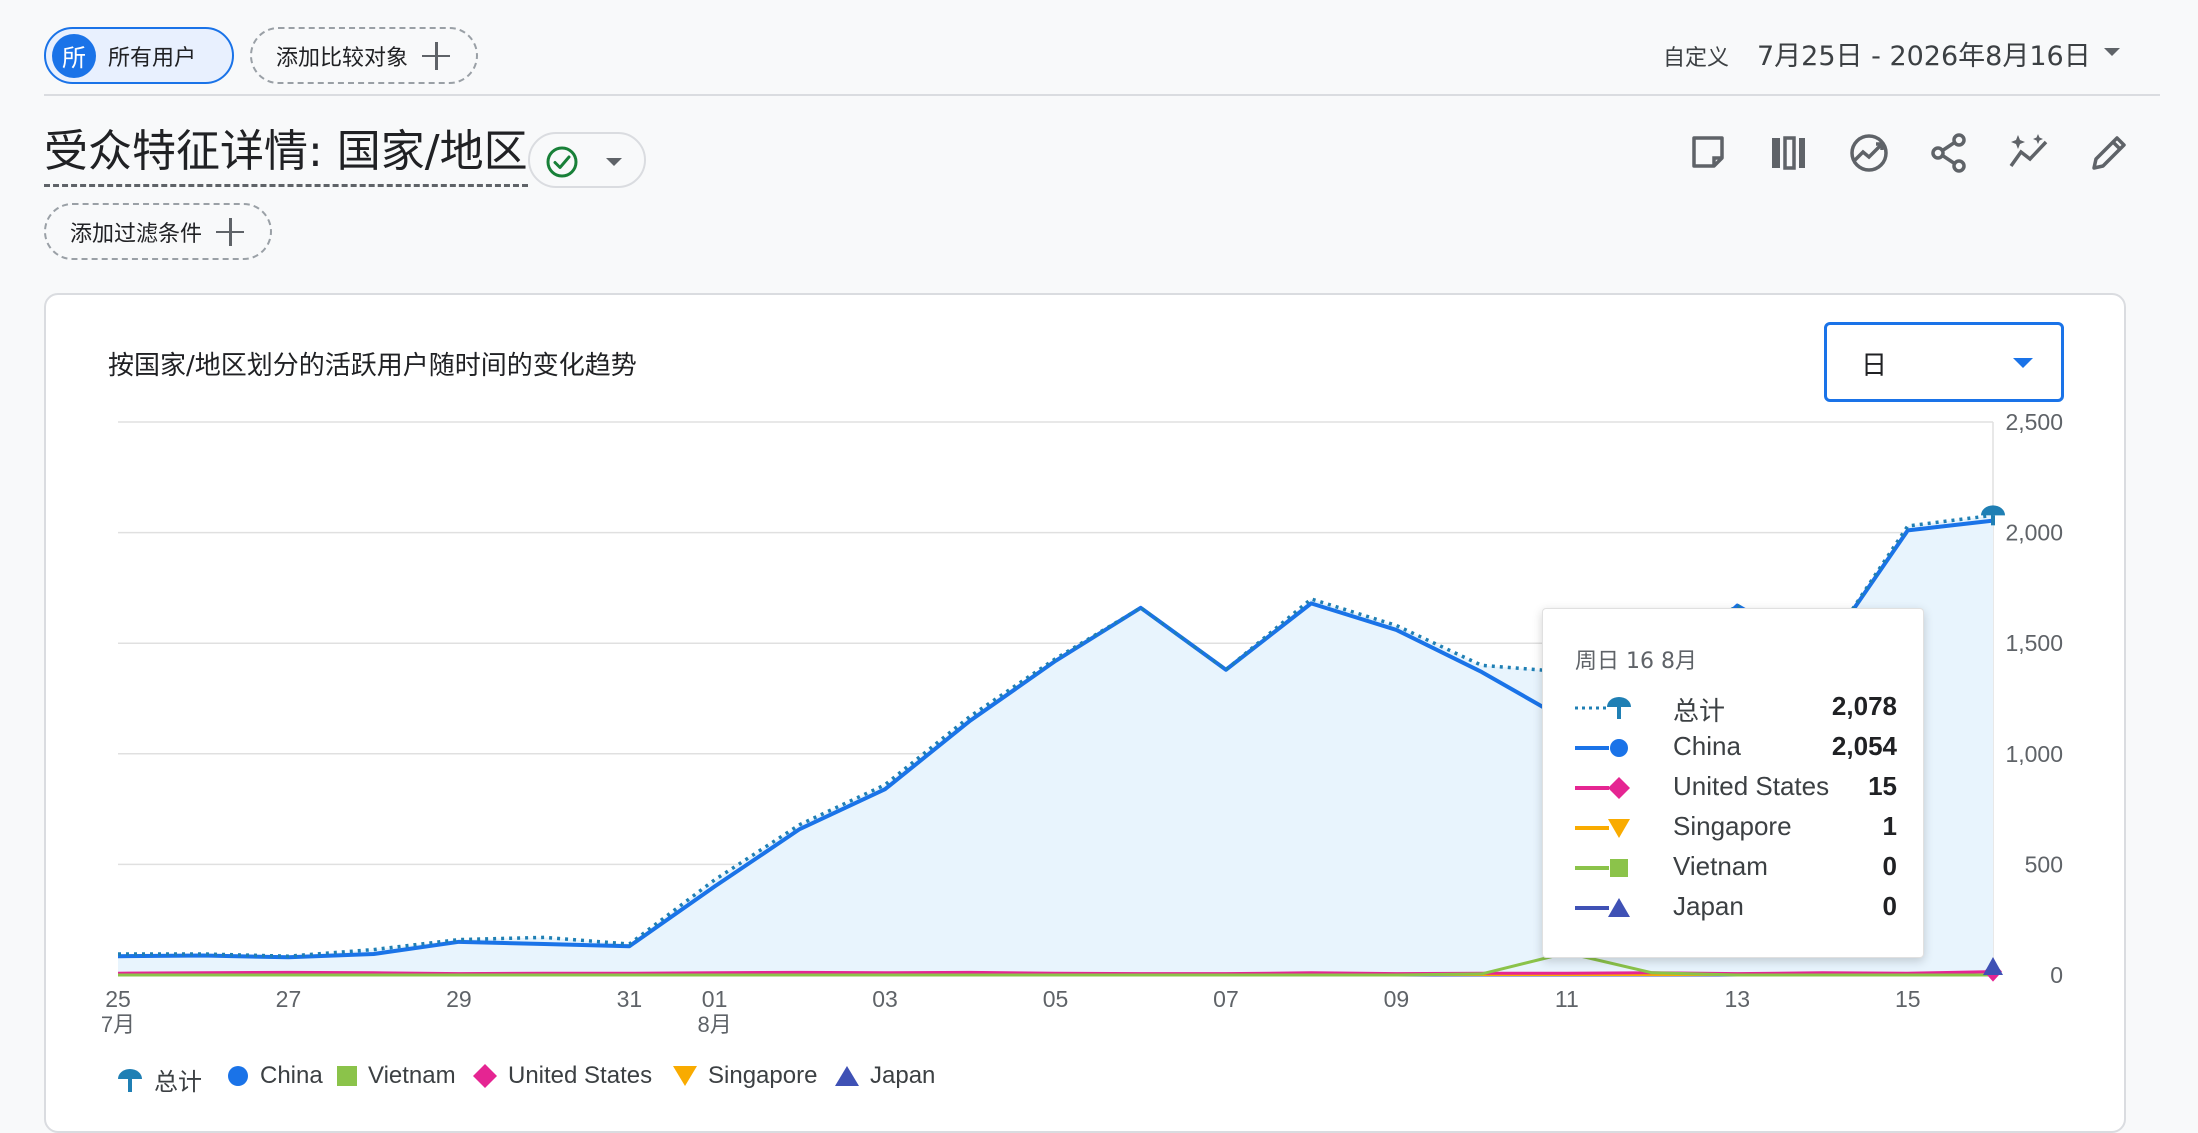 Image resolution: width=2198 pixels, height=1133 pixels. I want to click on legend-label: Japan, so click(902, 1076).